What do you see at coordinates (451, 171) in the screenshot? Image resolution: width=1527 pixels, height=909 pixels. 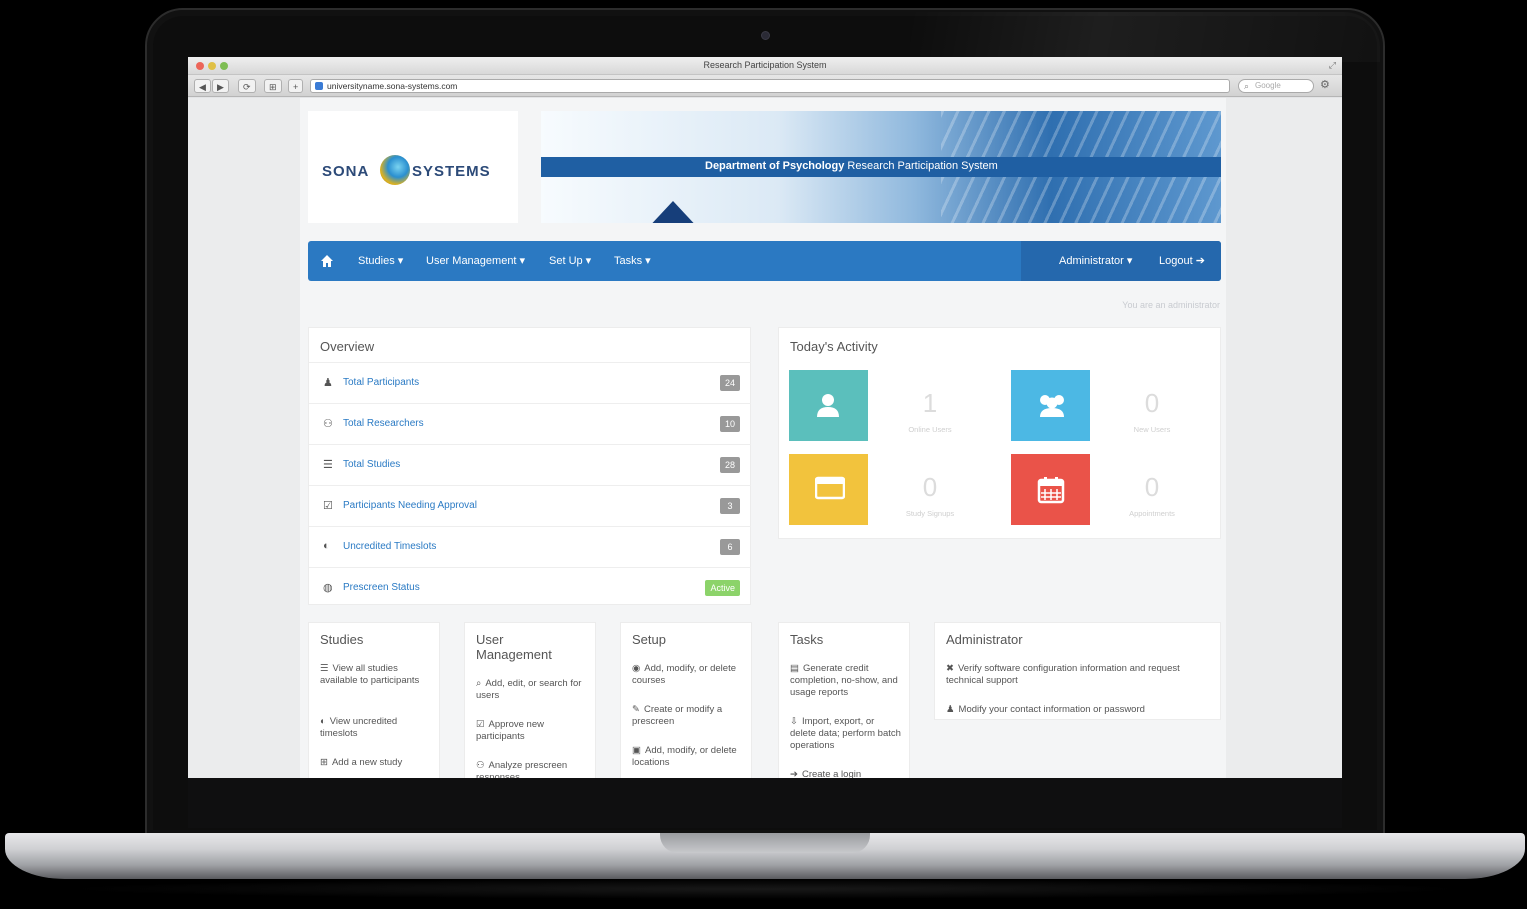 I see `logo-text-right: SYSTEMS` at bounding box center [451, 171].